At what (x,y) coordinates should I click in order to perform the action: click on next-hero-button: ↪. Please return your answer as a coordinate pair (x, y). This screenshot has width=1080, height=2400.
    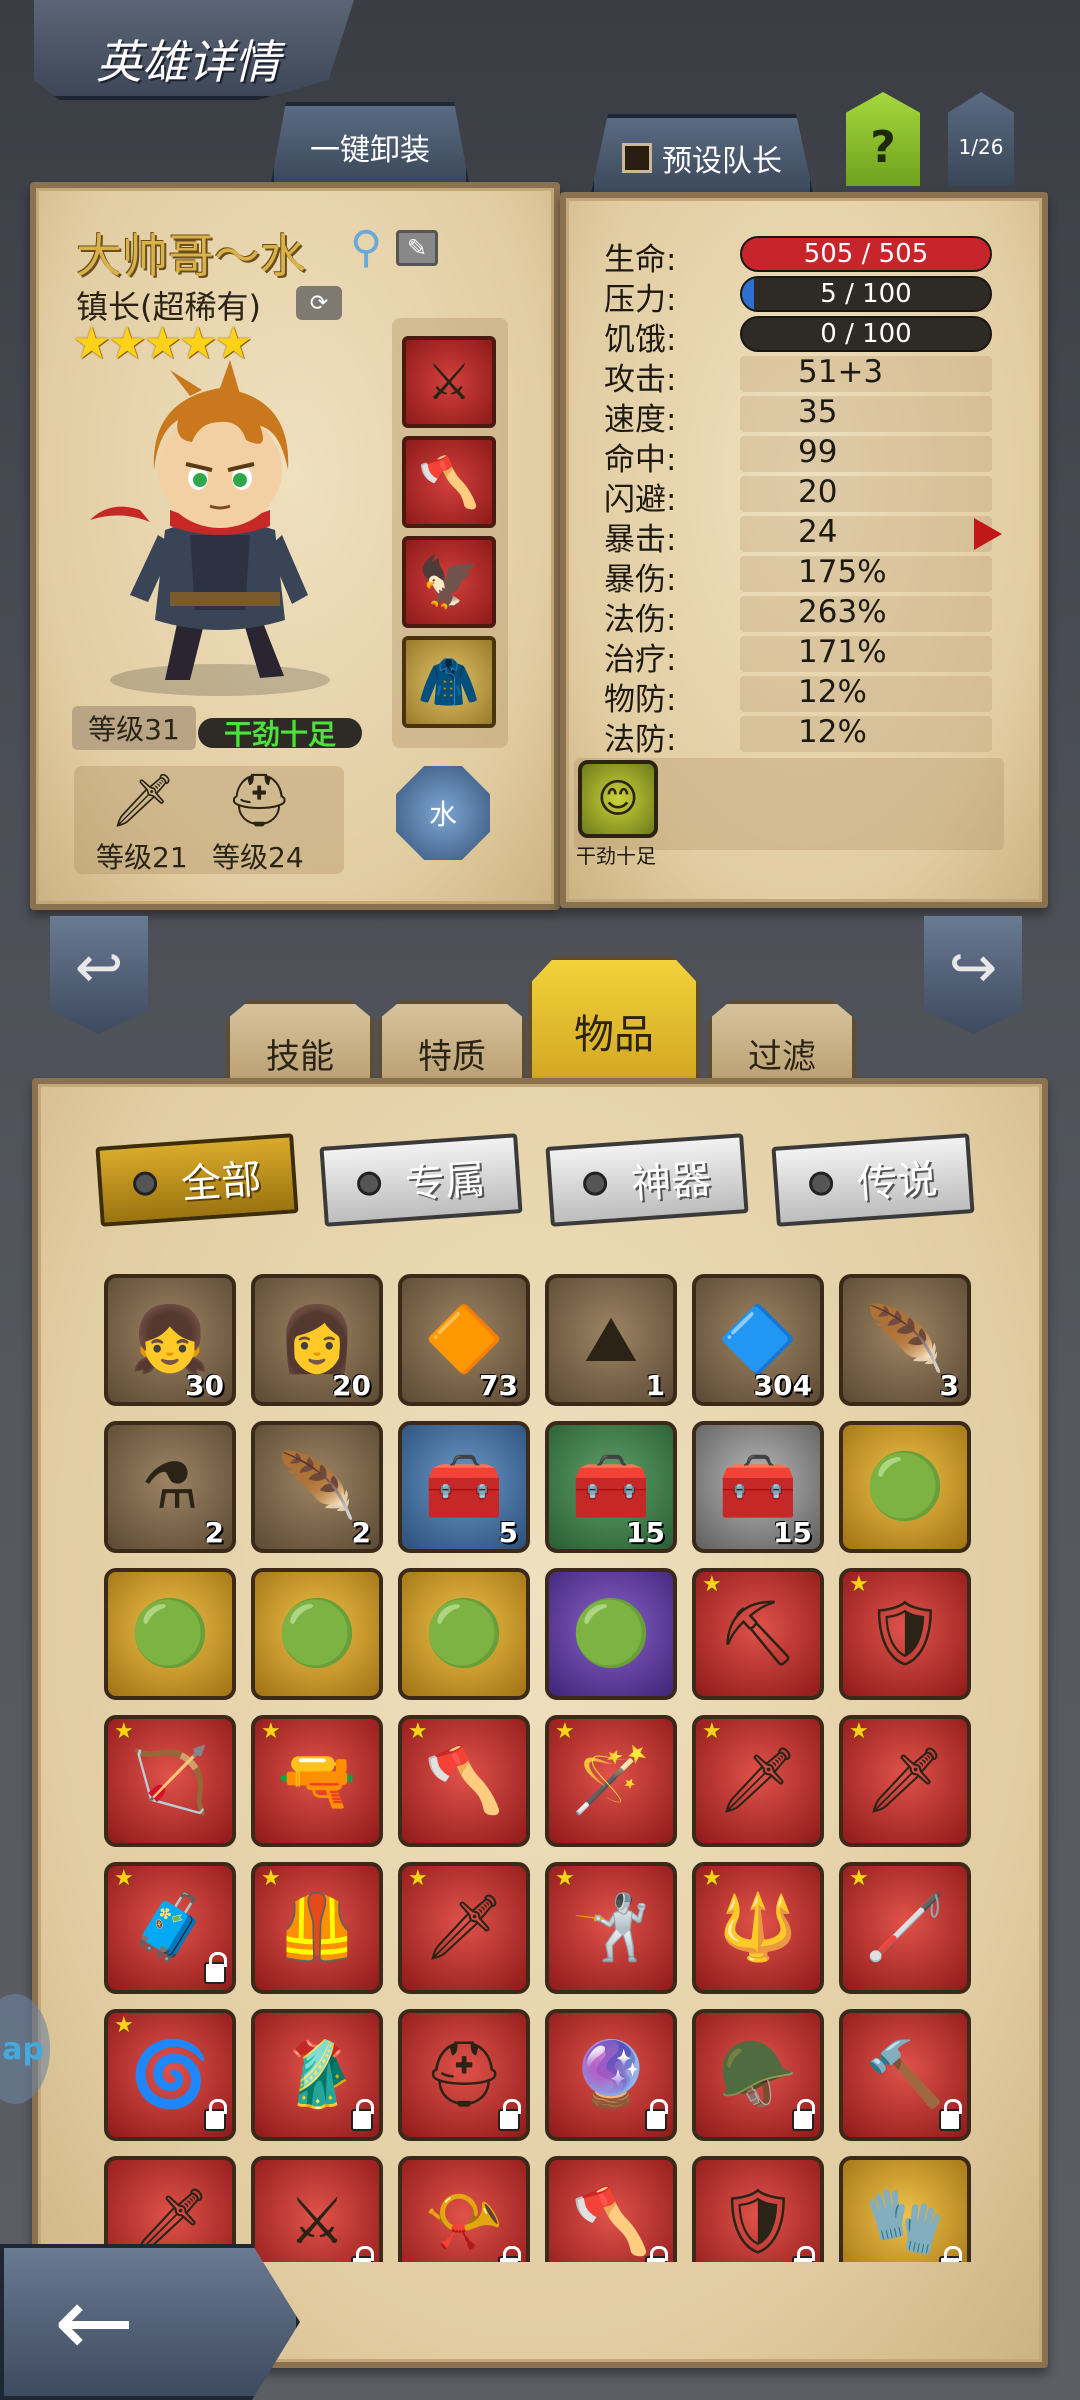
    Looking at the image, I should click on (973, 975).